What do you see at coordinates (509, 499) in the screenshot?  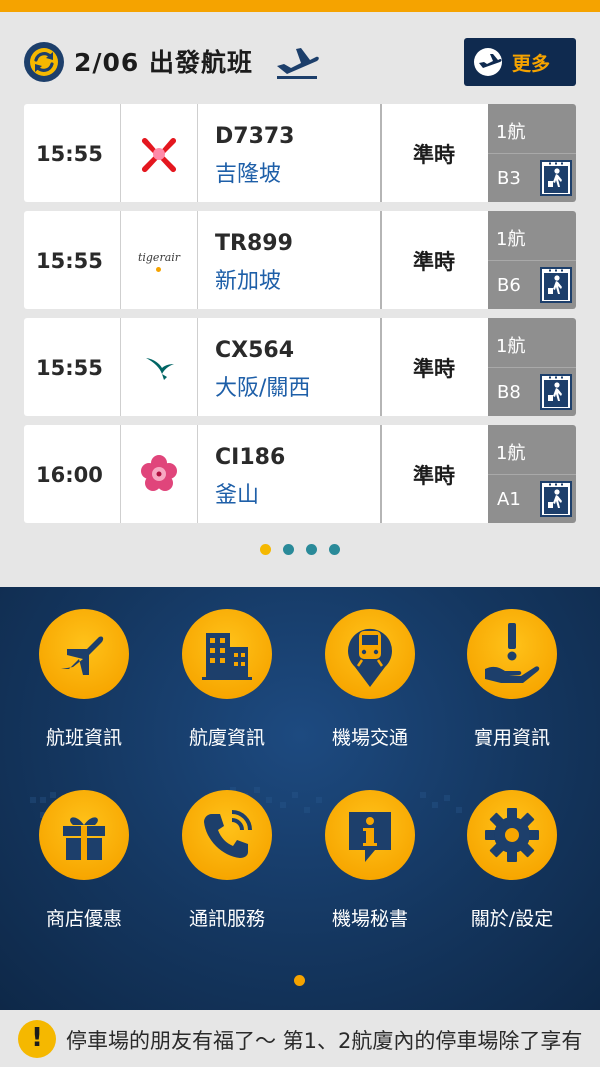 I see `gate-label: A1` at bounding box center [509, 499].